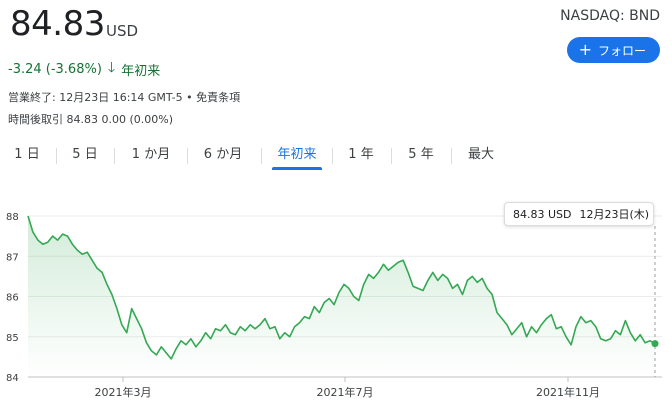 The height and width of the screenshot is (412, 672). What do you see at coordinates (12, 298) in the screenshot?
I see `y-tick-label: 86` at bounding box center [12, 298].